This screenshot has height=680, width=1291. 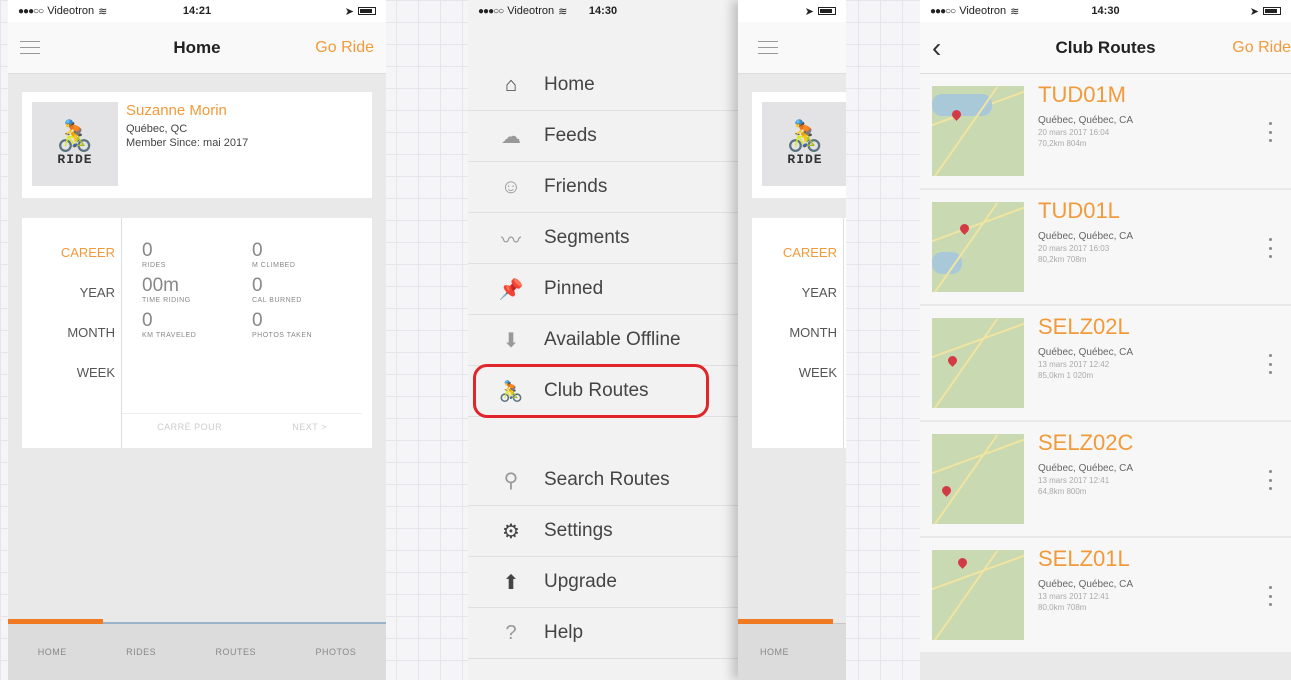 What do you see at coordinates (1062, 259) in the screenshot?
I see `route-stats: 80,2km 708m` at bounding box center [1062, 259].